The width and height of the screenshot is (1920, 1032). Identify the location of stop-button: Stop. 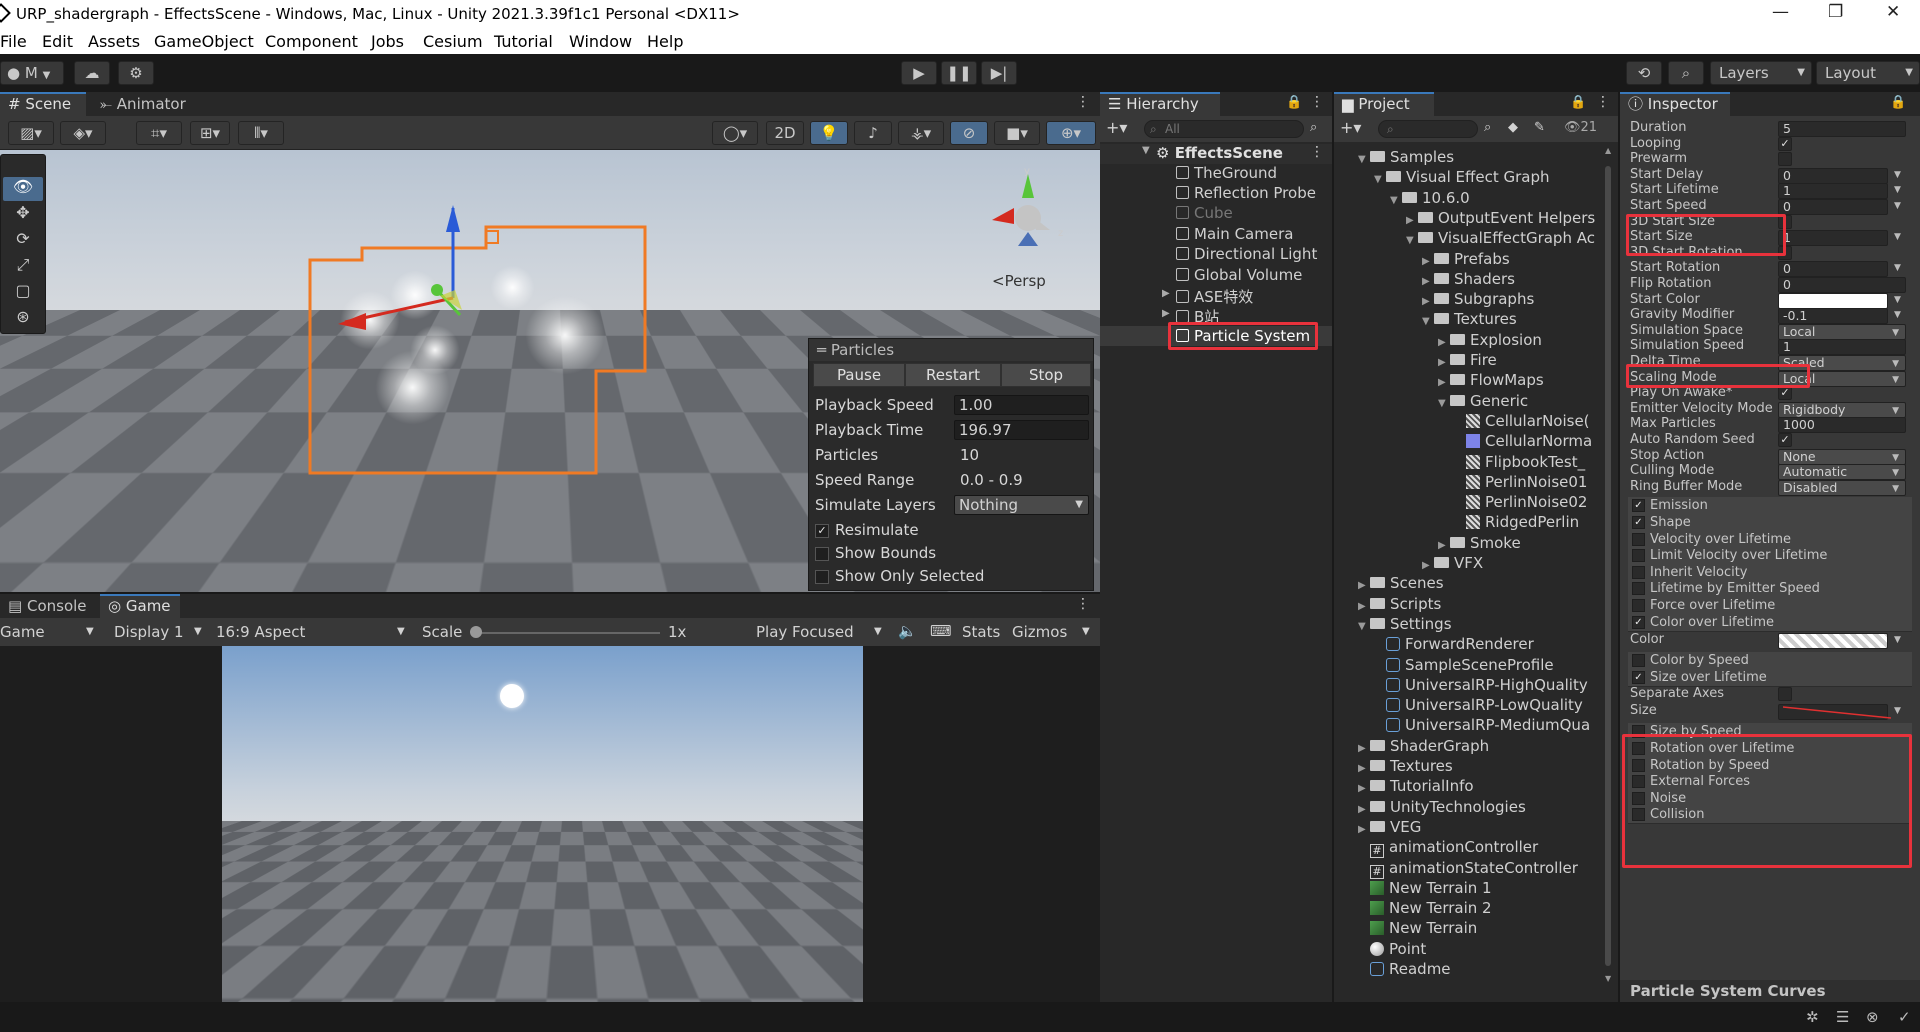
(1046, 375).